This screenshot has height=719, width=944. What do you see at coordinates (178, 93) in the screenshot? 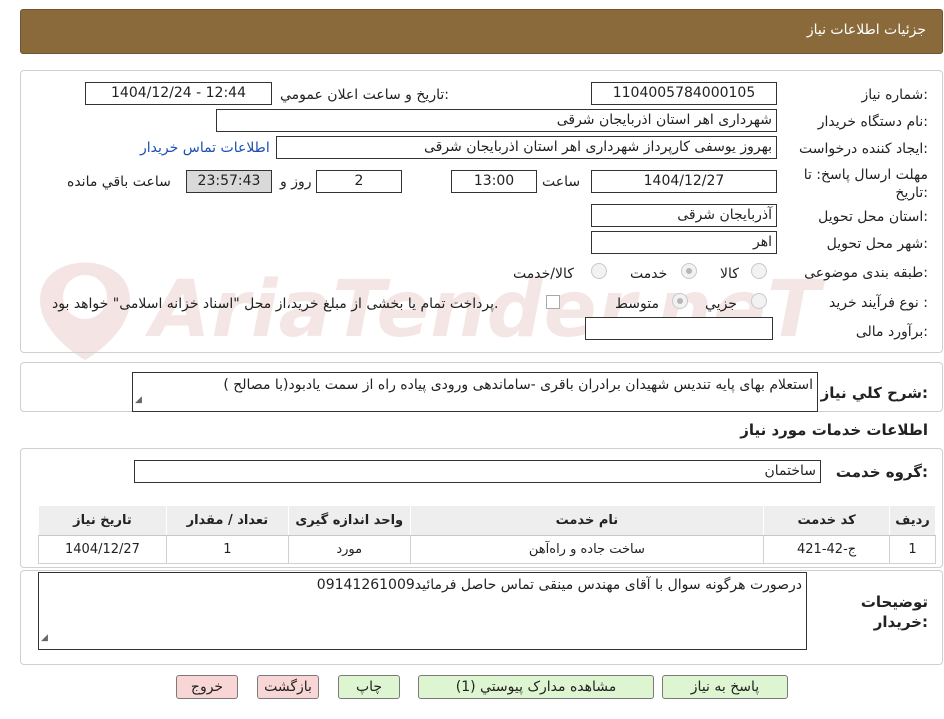
I see `announce-datetime-field: 1404/12/24 - 12:44` at bounding box center [178, 93].